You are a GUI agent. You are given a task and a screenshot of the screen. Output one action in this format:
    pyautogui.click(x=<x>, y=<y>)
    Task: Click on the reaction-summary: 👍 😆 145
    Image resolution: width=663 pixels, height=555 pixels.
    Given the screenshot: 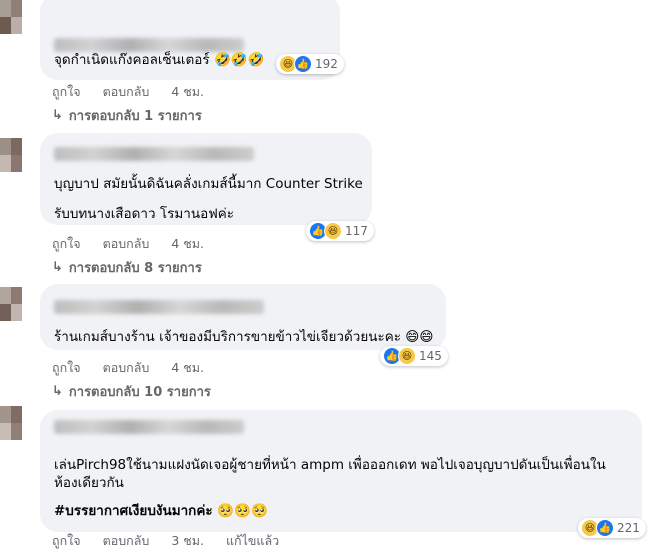 What is the action you would take?
    pyautogui.click(x=414, y=356)
    